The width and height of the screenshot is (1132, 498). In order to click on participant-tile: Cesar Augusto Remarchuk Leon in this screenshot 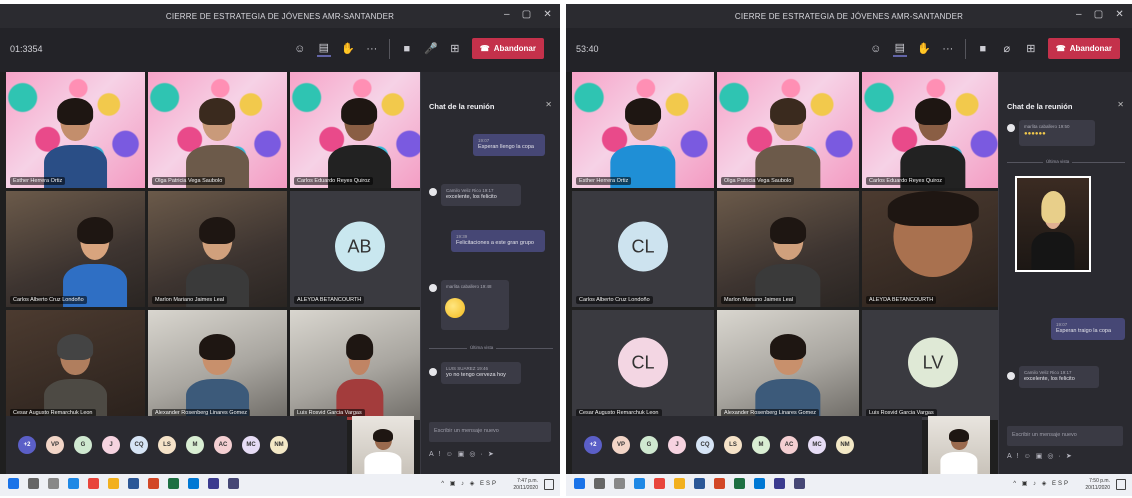, I will do `click(75, 365)`.